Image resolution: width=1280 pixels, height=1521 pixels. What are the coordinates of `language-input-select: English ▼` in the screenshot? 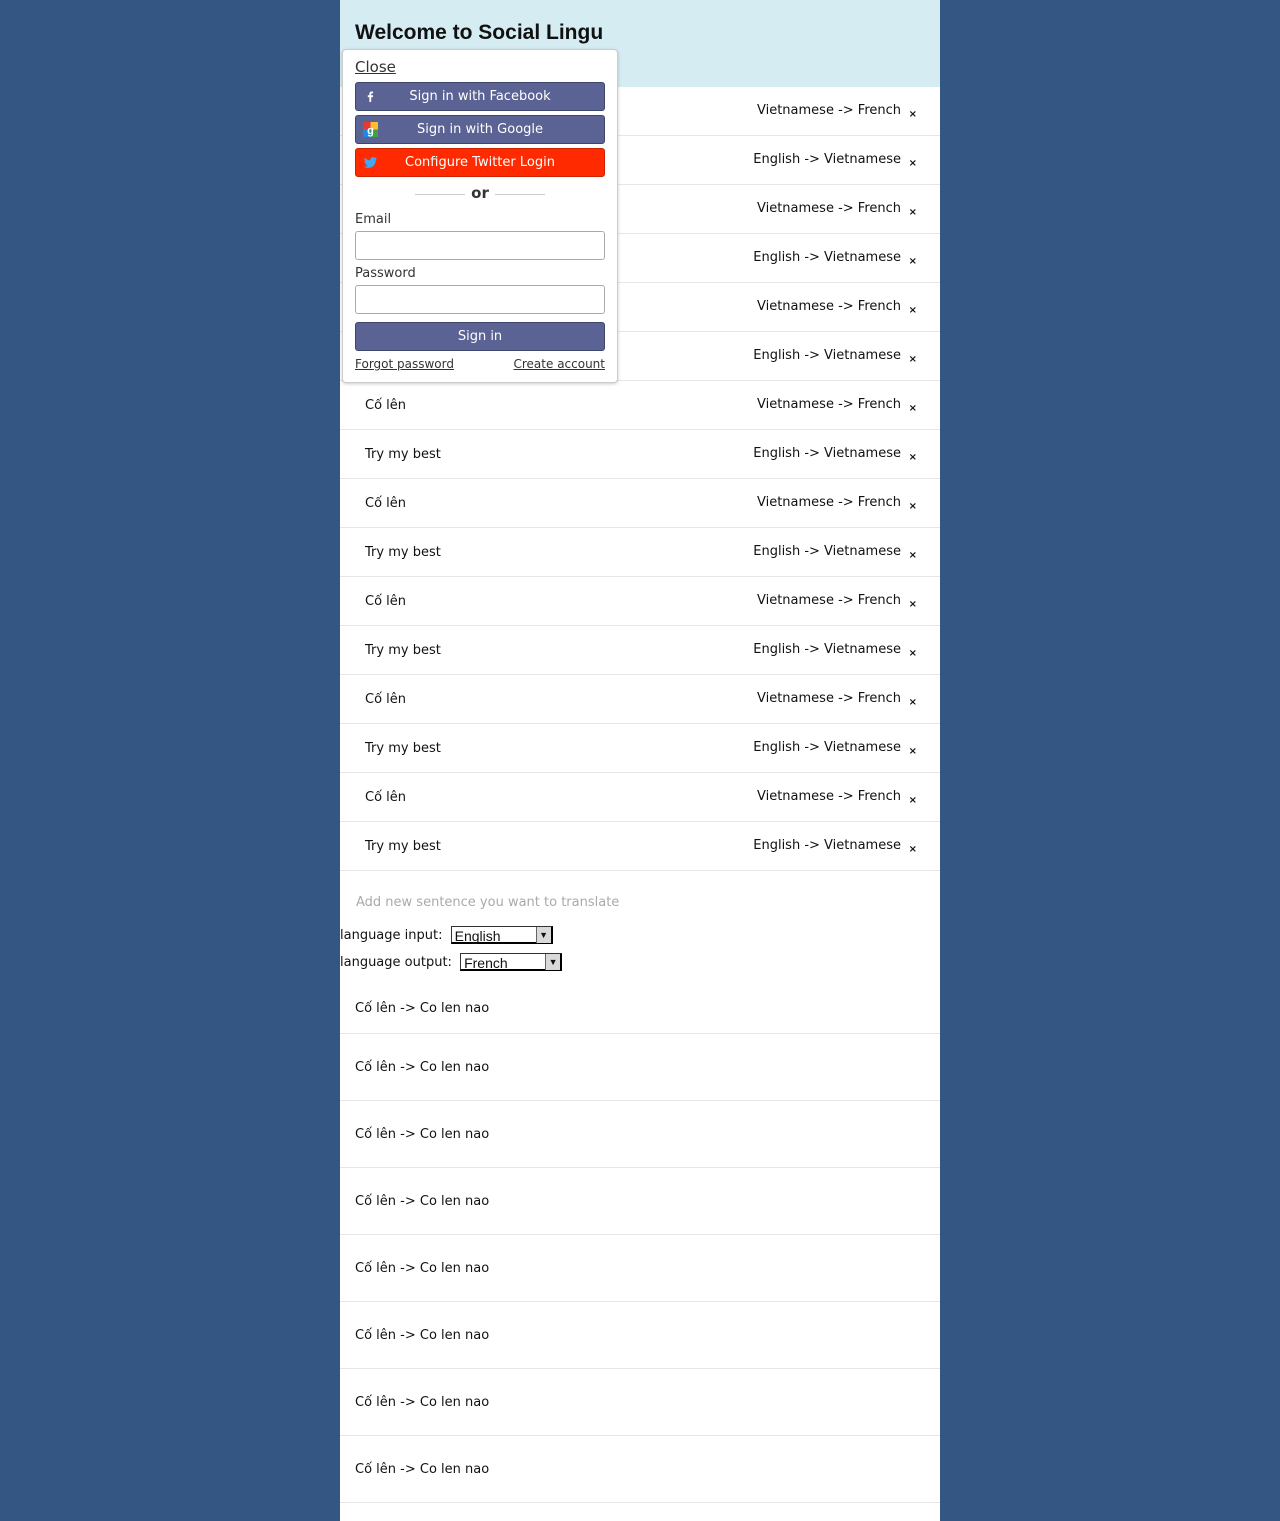 It's located at (501, 935).